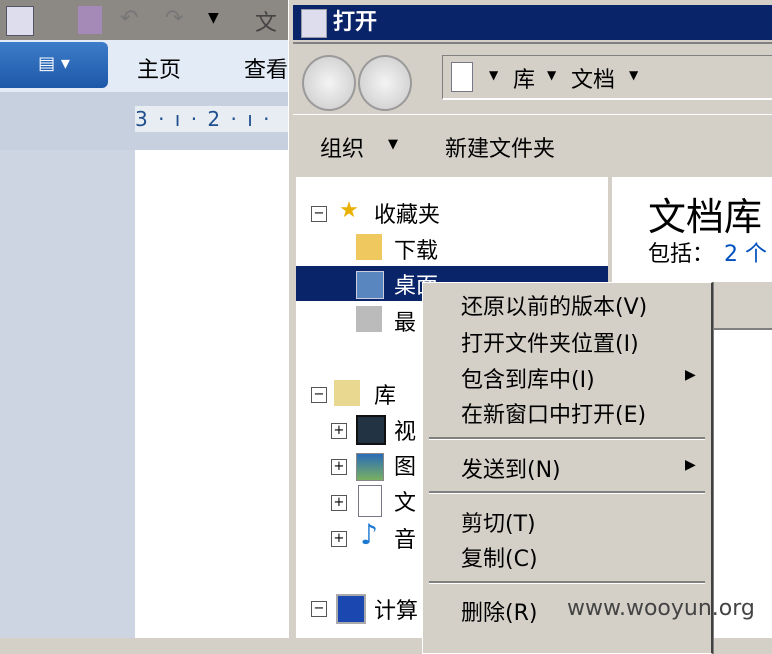 This screenshot has width=772, height=654. I want to click on document-page, so click(212, 394).